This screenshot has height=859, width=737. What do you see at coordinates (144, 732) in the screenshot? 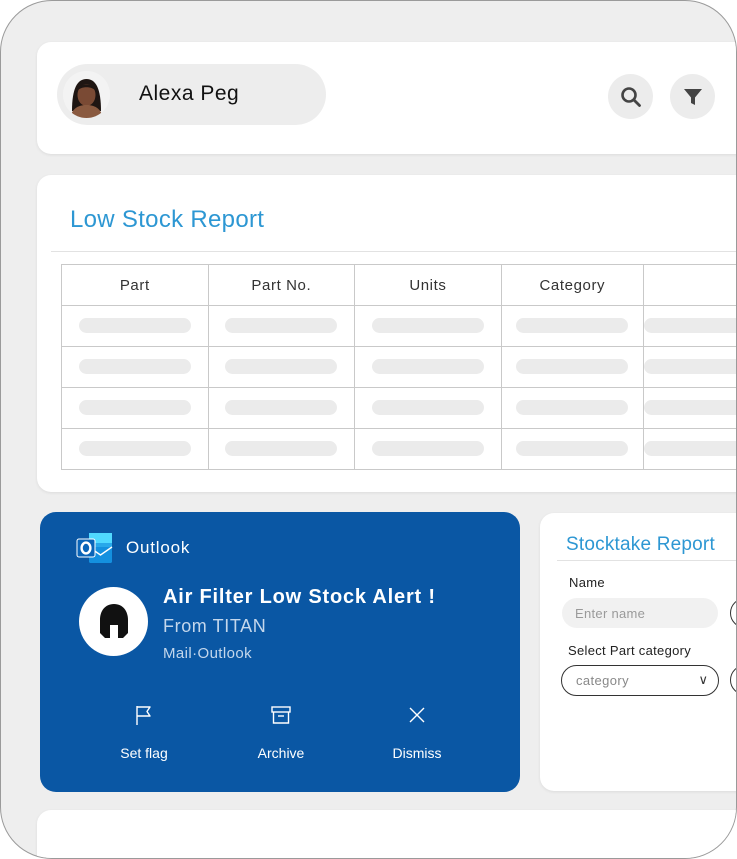
I see `set-flag-button: Set flag` at bounding box center [144, 732].